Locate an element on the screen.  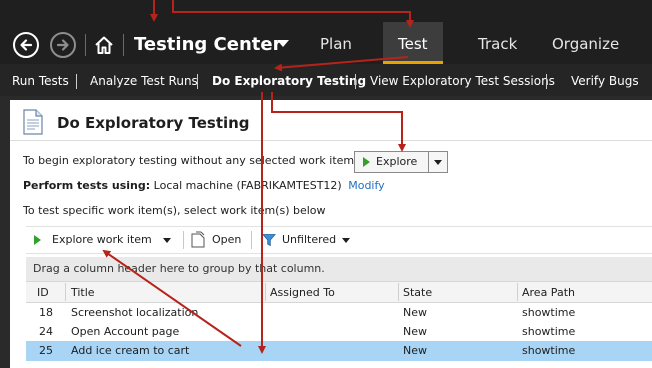
cell-title: Open Account page is located at coordinates (125, 331).